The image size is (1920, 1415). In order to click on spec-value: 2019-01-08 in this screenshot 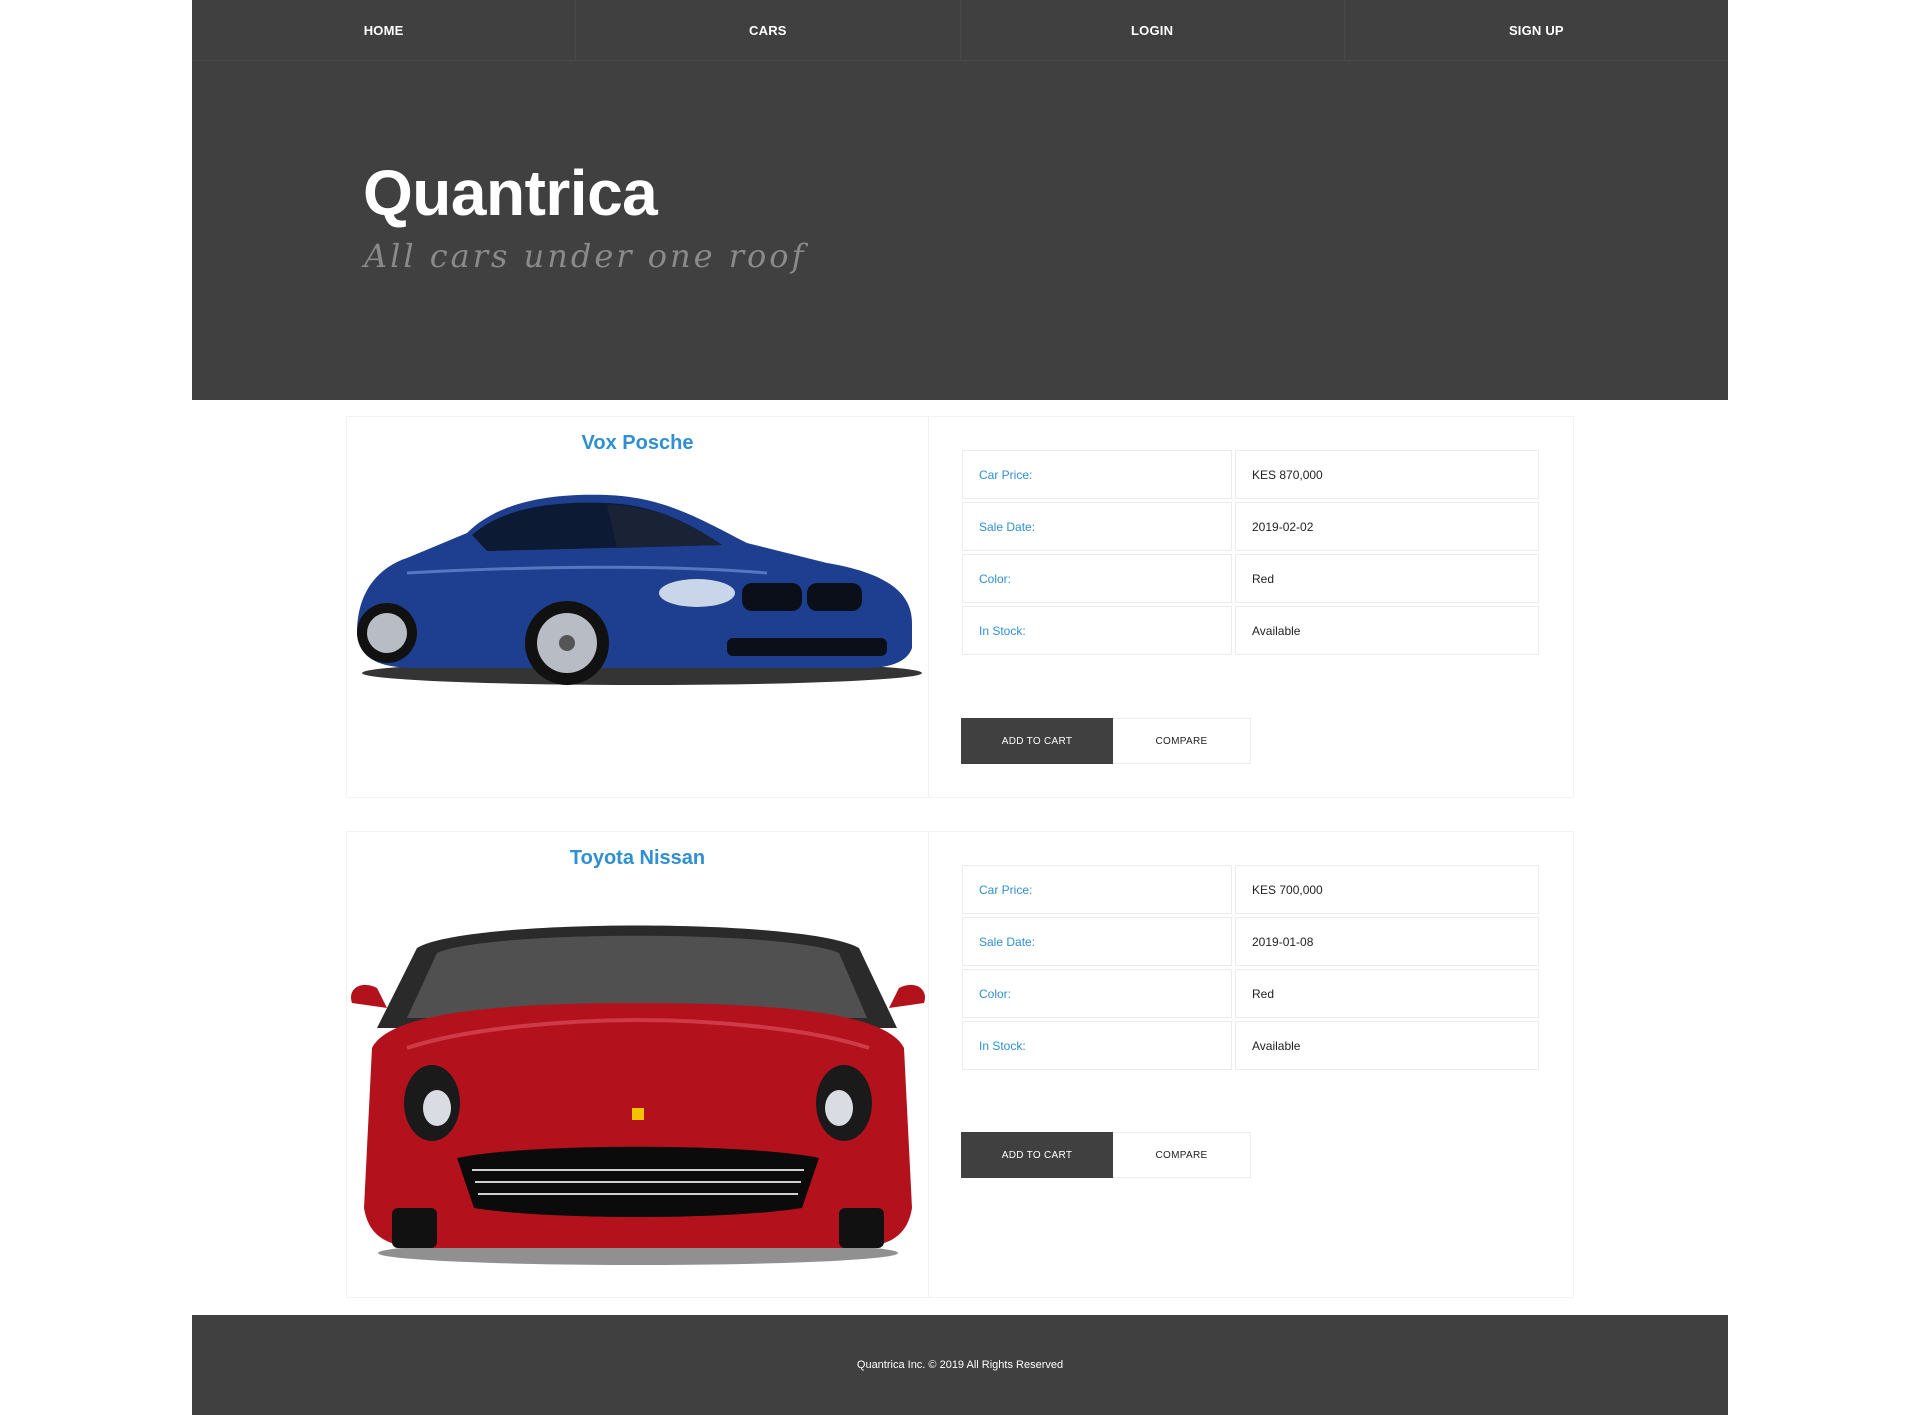, I will do `click(1387, 941)`.